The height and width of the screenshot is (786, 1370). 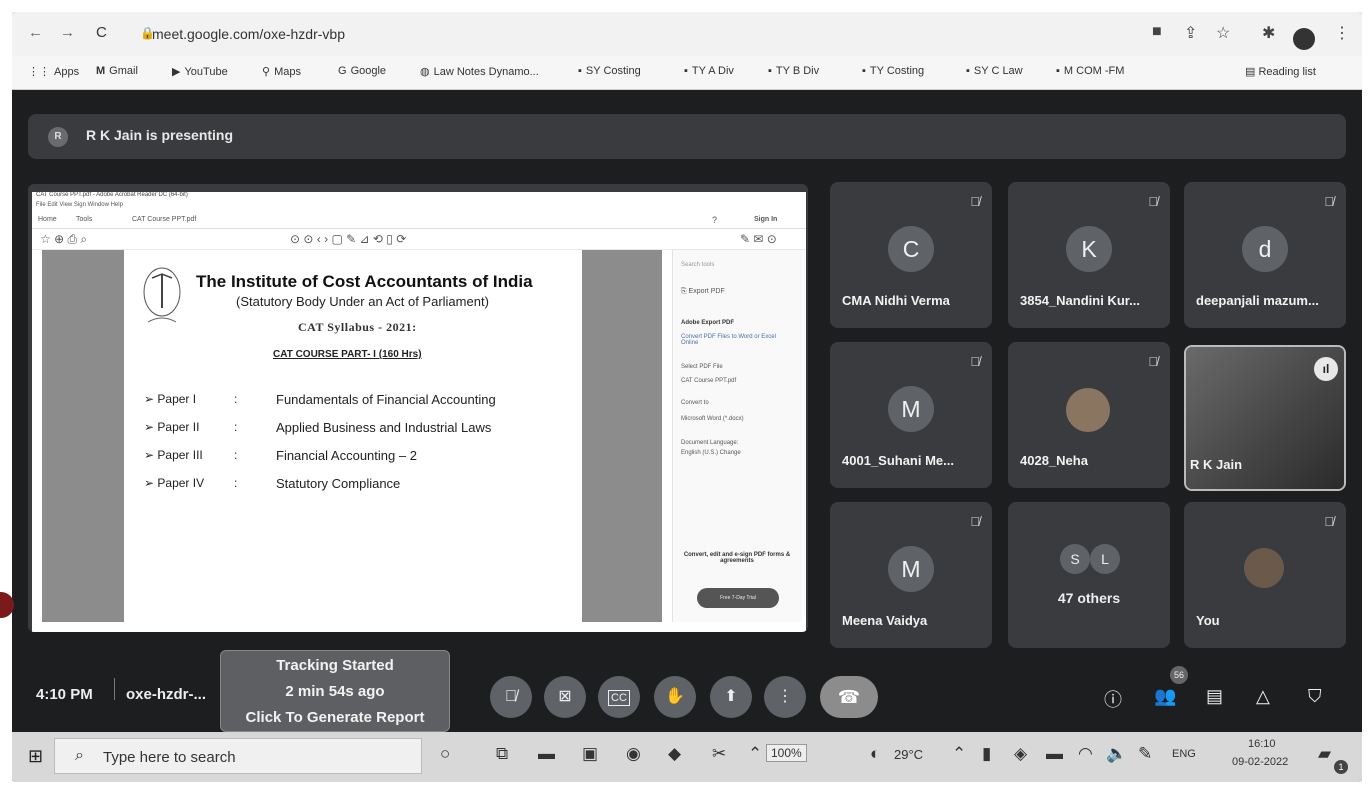 I want to click on reading-list-icon: ▤, so click(x=1252, y=72).